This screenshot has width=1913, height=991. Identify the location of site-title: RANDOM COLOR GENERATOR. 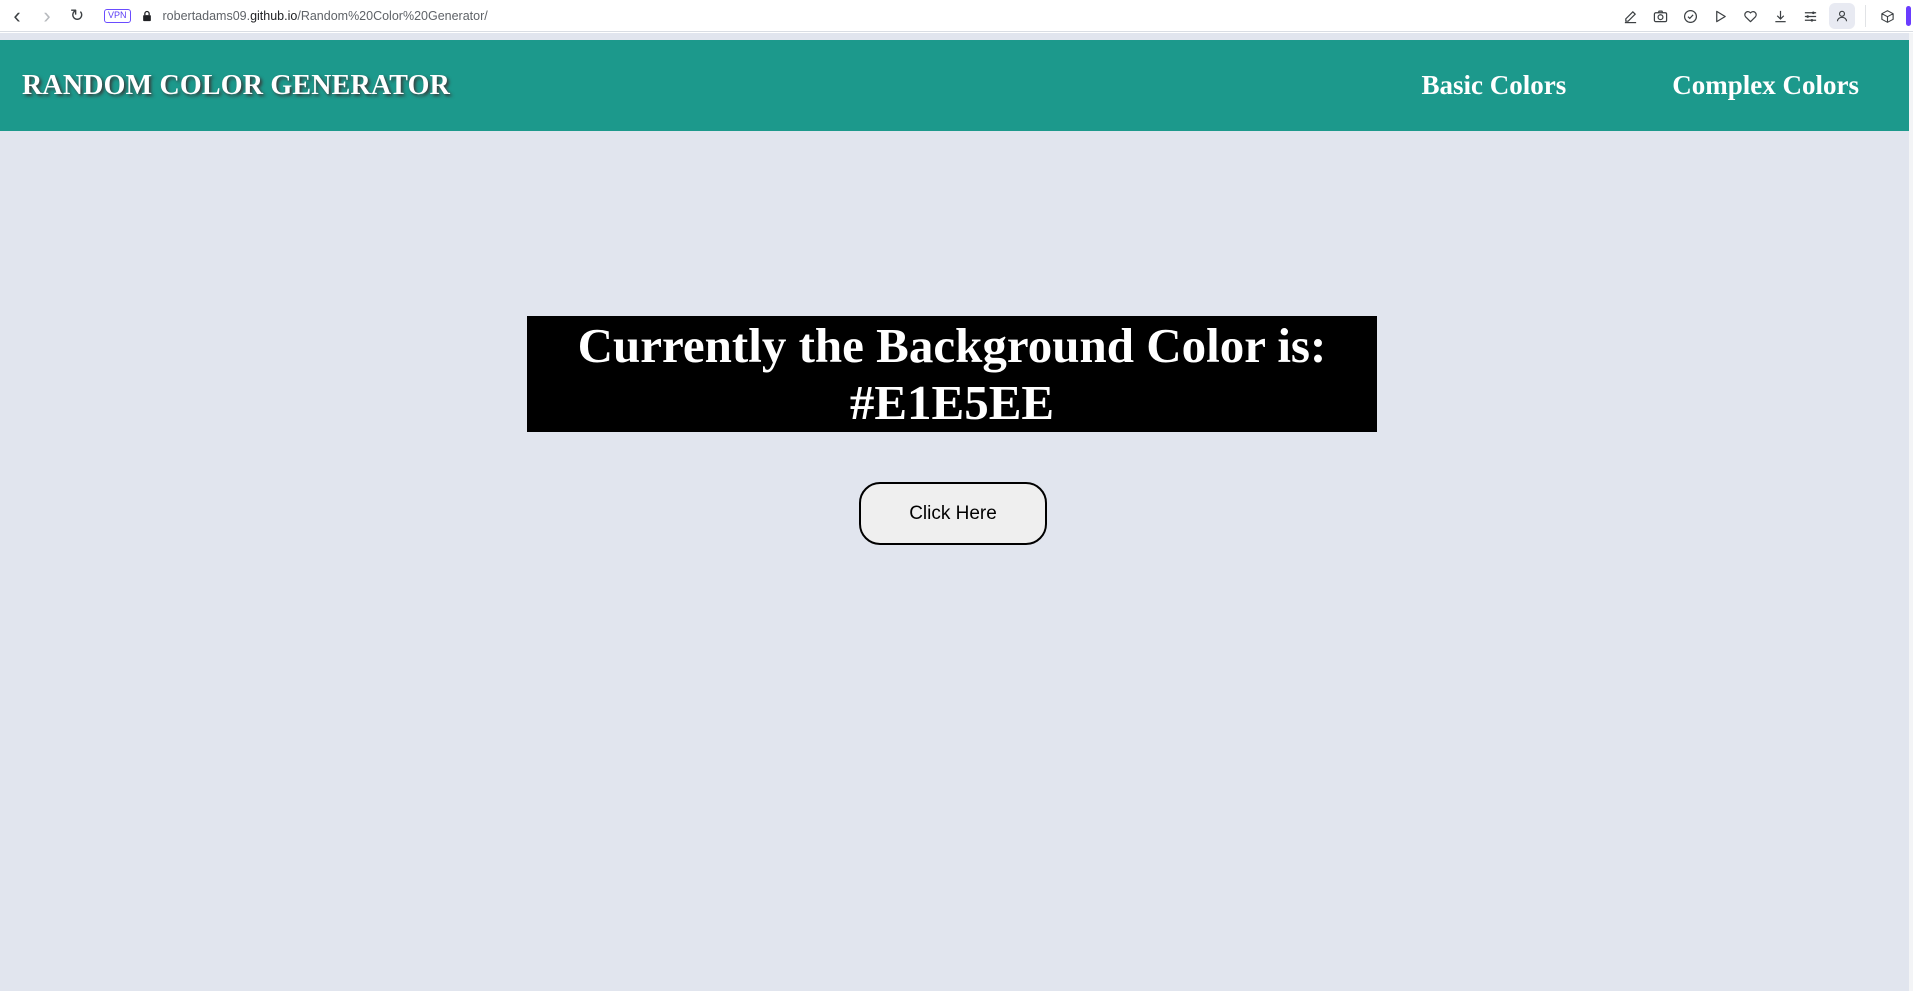
(236, 85).